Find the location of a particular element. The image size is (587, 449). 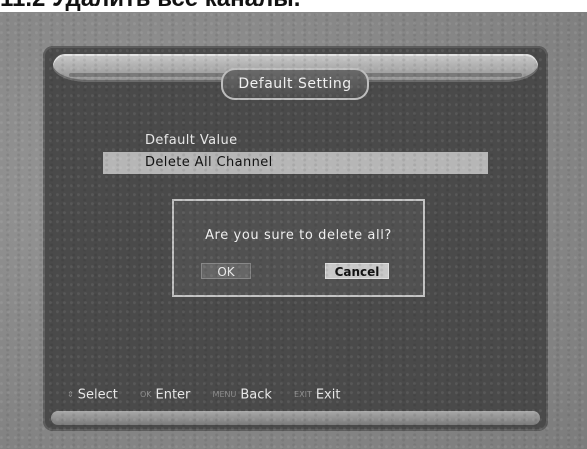

page-caption: 11.2 Удалить все каналы. is located at coordinates (293, 6).